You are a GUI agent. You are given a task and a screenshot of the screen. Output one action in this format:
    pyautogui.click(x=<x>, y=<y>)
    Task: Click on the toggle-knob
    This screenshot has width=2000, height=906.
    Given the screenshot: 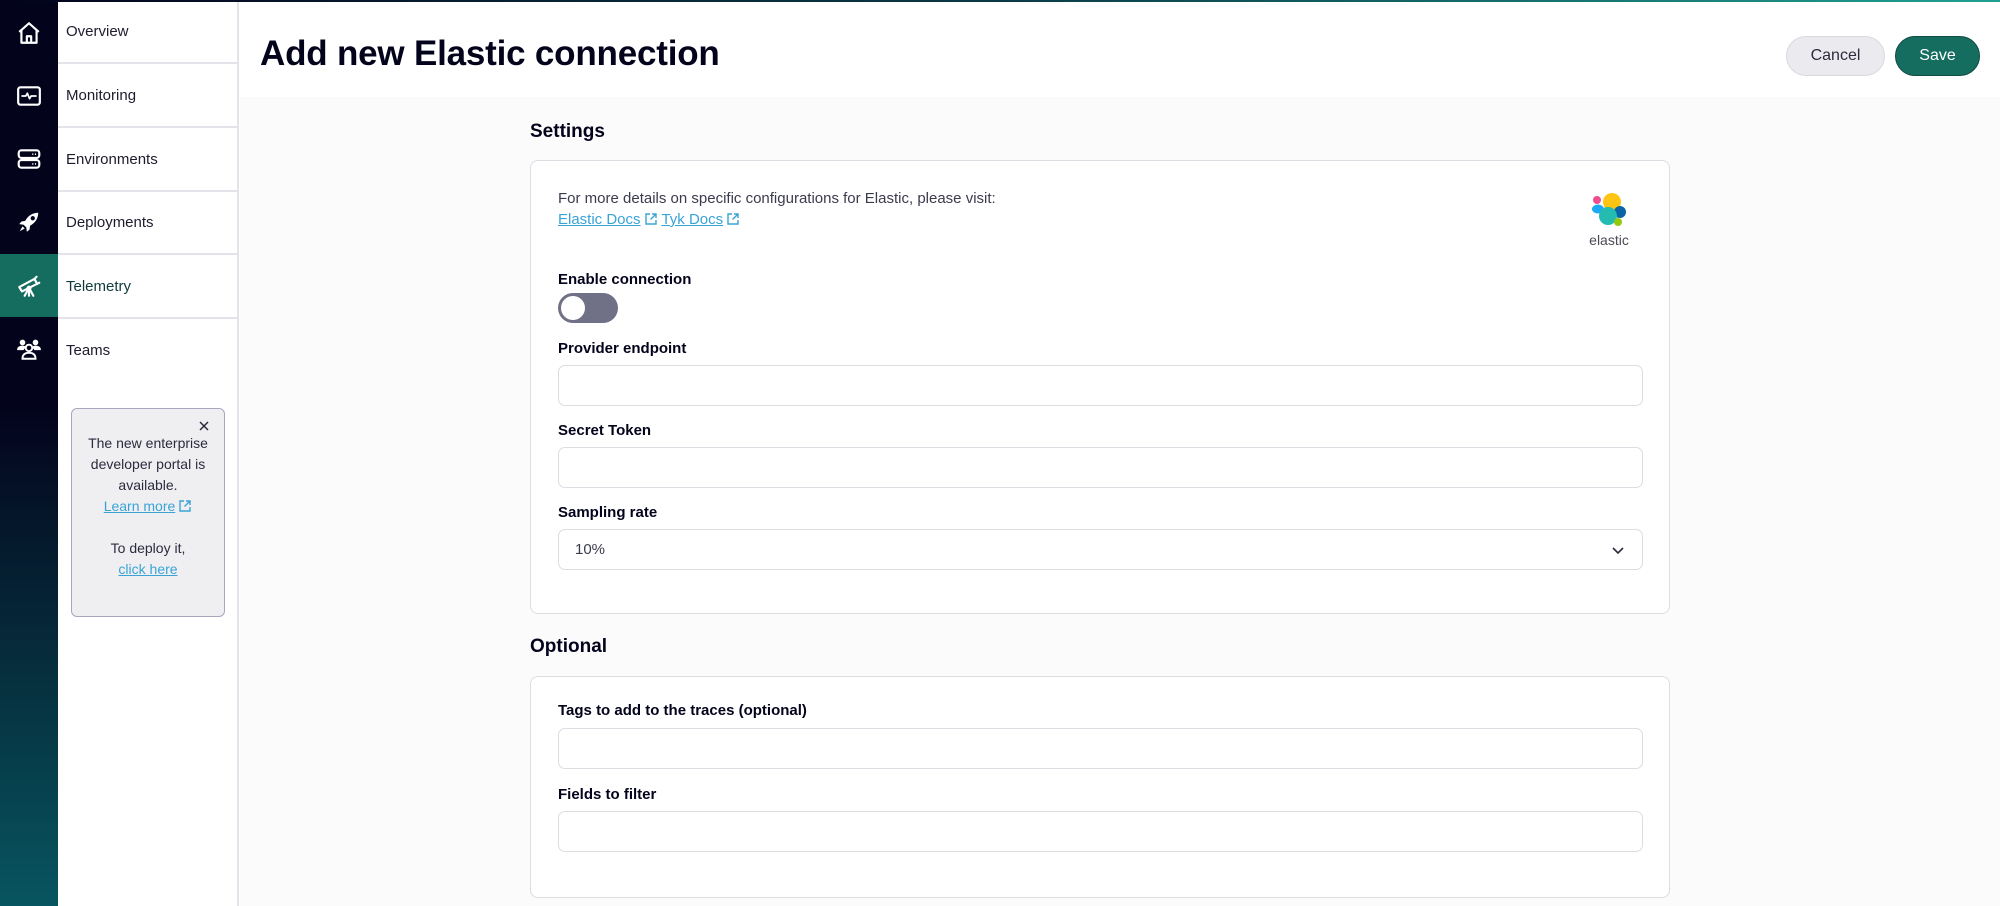 What is the action you would take?
    pyautogui.click(x=573, y=308)
    